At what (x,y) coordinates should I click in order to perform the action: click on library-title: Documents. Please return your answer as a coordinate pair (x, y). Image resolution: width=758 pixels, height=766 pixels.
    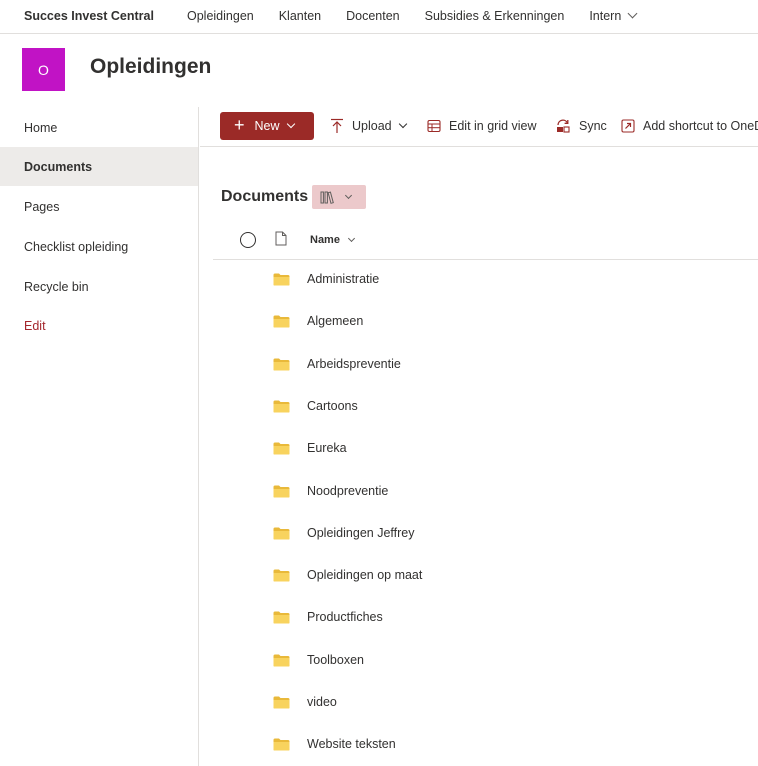
    Looking at the image, I should click on (265, 196).